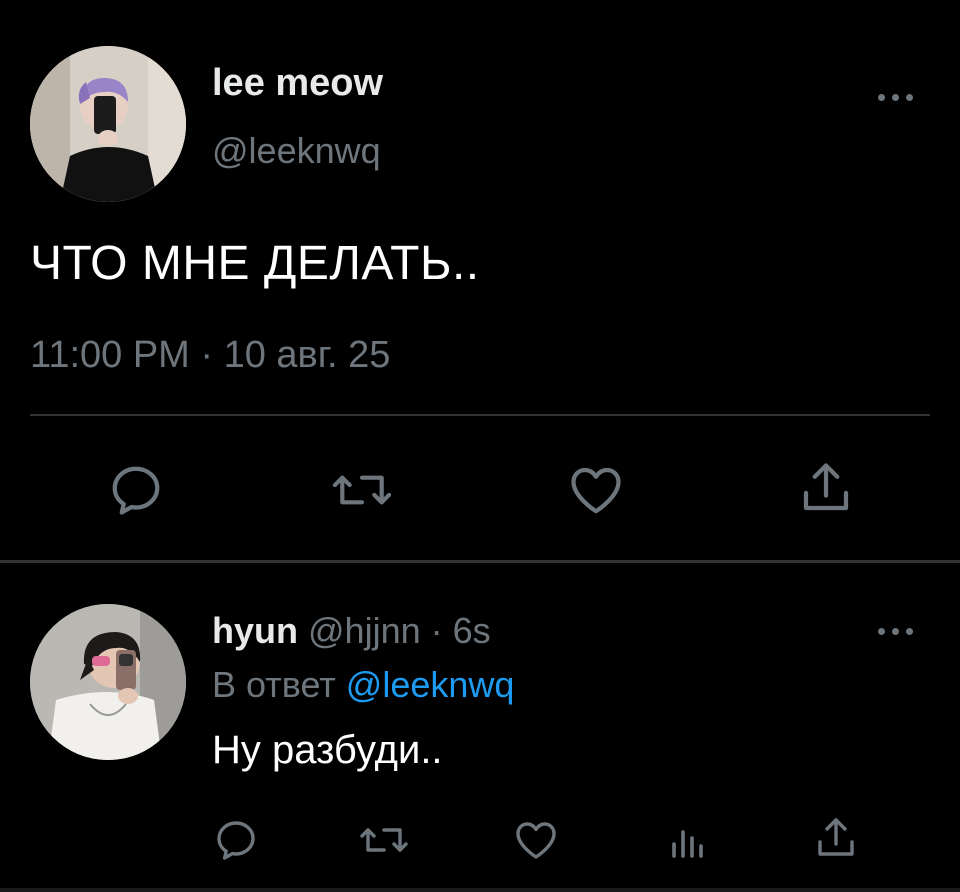 This screenshot has height=892, width=960. I want to click on reply-handle: @hjjnn, so click(364, 630).